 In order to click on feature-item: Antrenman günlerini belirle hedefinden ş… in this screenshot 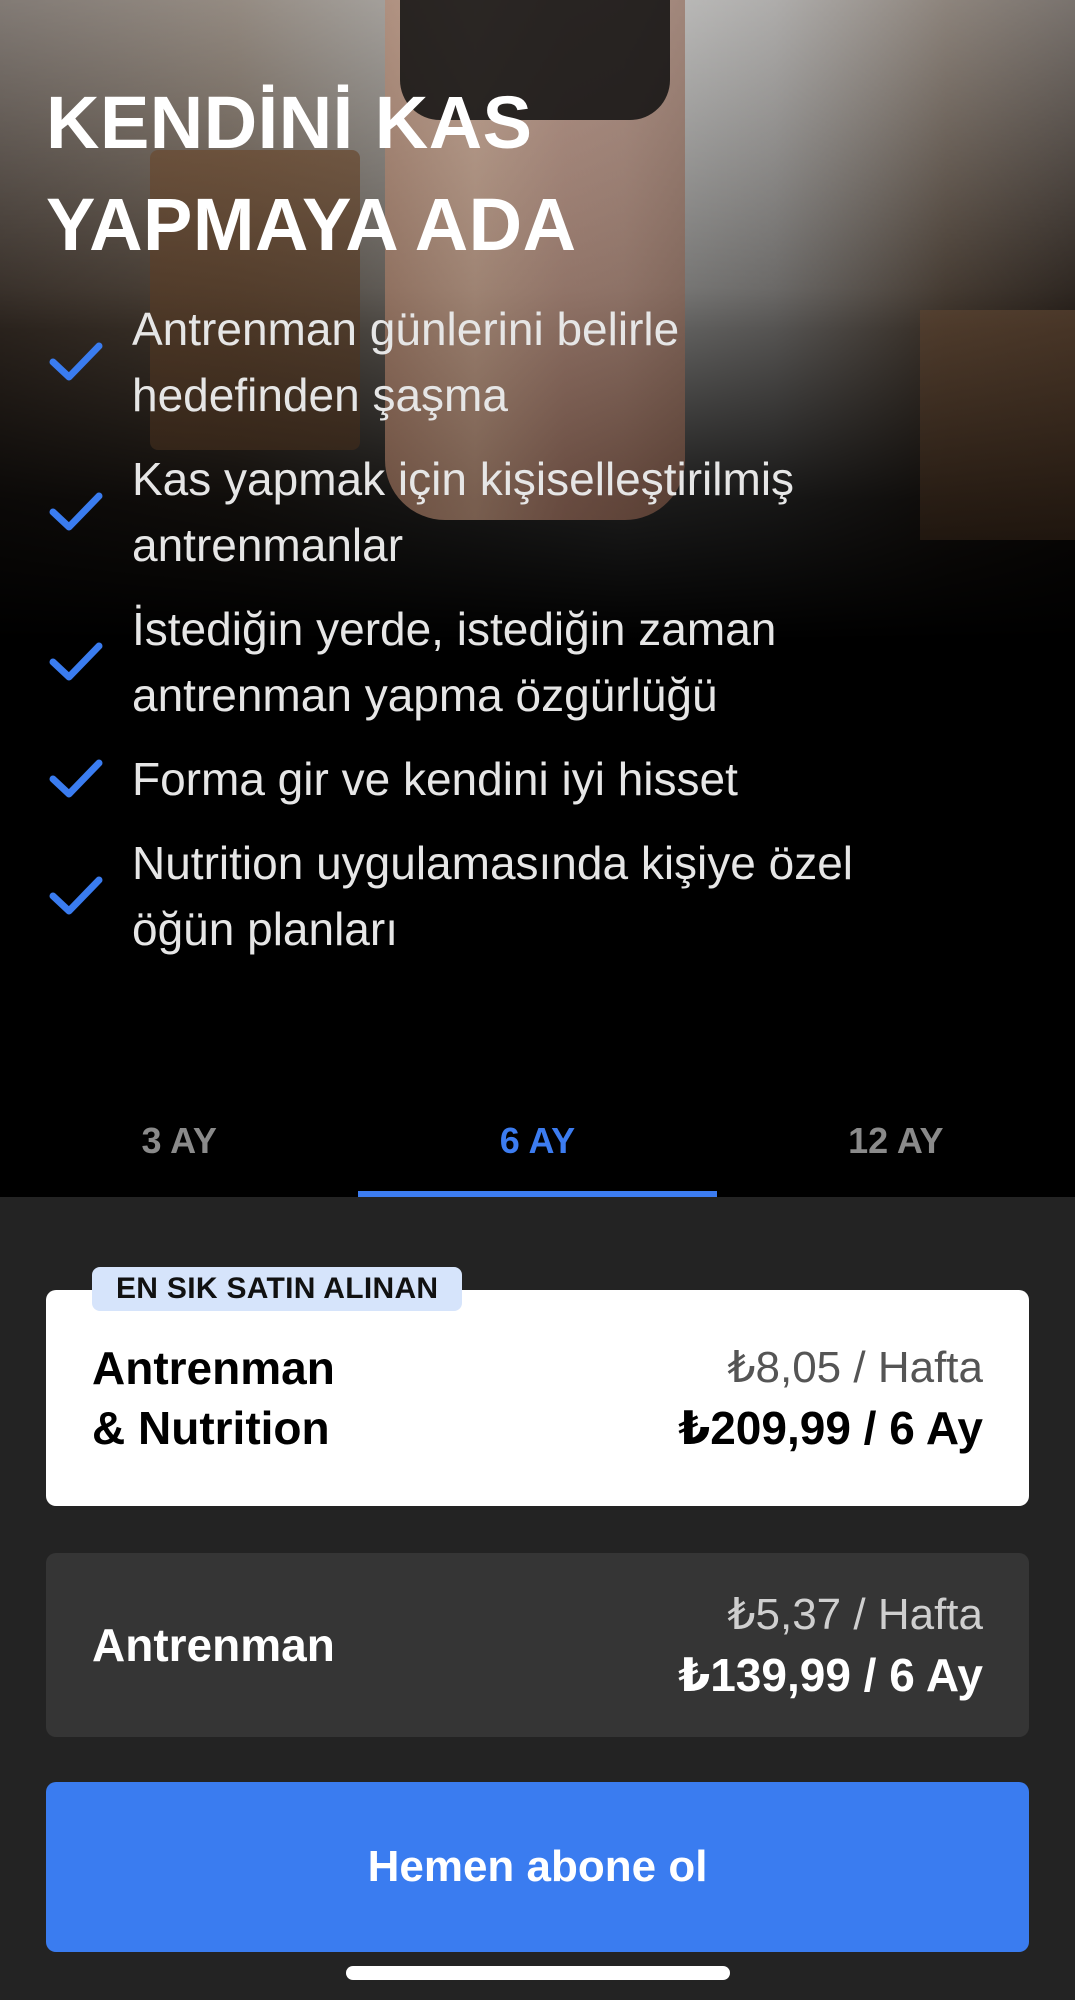, I will do `click(546, 362)`.